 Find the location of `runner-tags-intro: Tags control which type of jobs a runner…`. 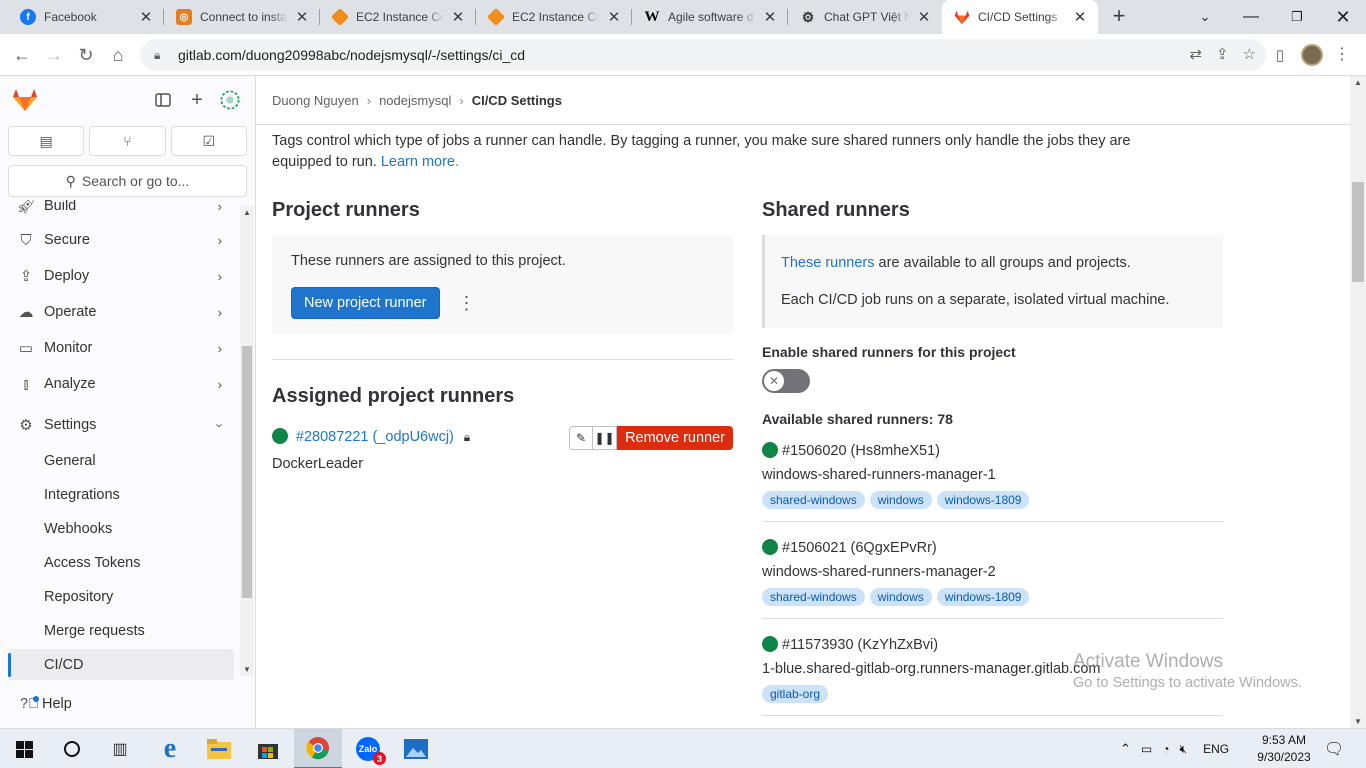

runner-tags-intro: Tags control which type of jobs a runner… is located at coordinates (722, 152).